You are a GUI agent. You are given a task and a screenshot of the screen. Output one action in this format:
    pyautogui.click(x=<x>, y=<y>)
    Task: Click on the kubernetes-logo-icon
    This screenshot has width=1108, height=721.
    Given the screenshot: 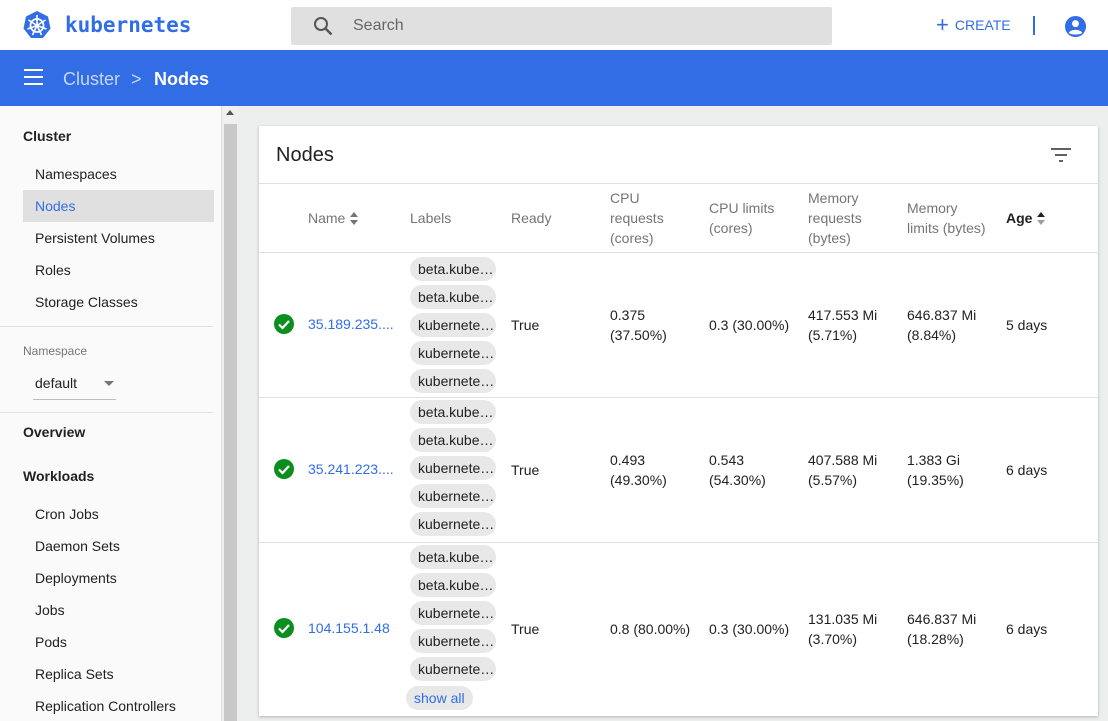 What is the action you would take?
    pyautogui.click(x=37, y=25)
    